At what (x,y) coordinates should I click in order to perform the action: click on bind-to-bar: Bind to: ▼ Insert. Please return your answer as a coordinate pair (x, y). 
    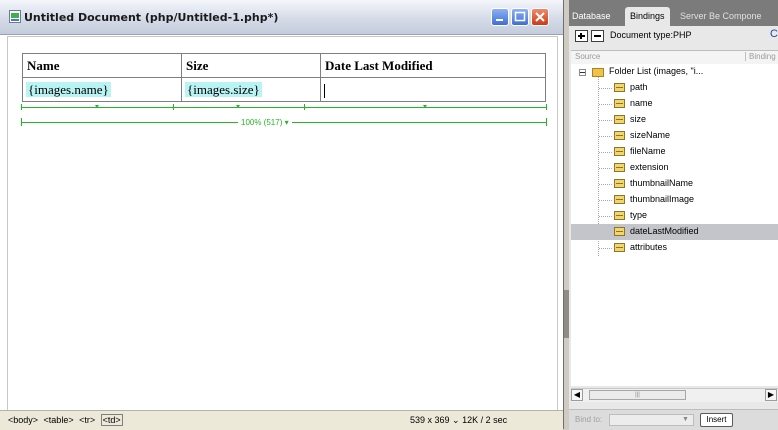
    Looking at the image, I should click on (673, 419).